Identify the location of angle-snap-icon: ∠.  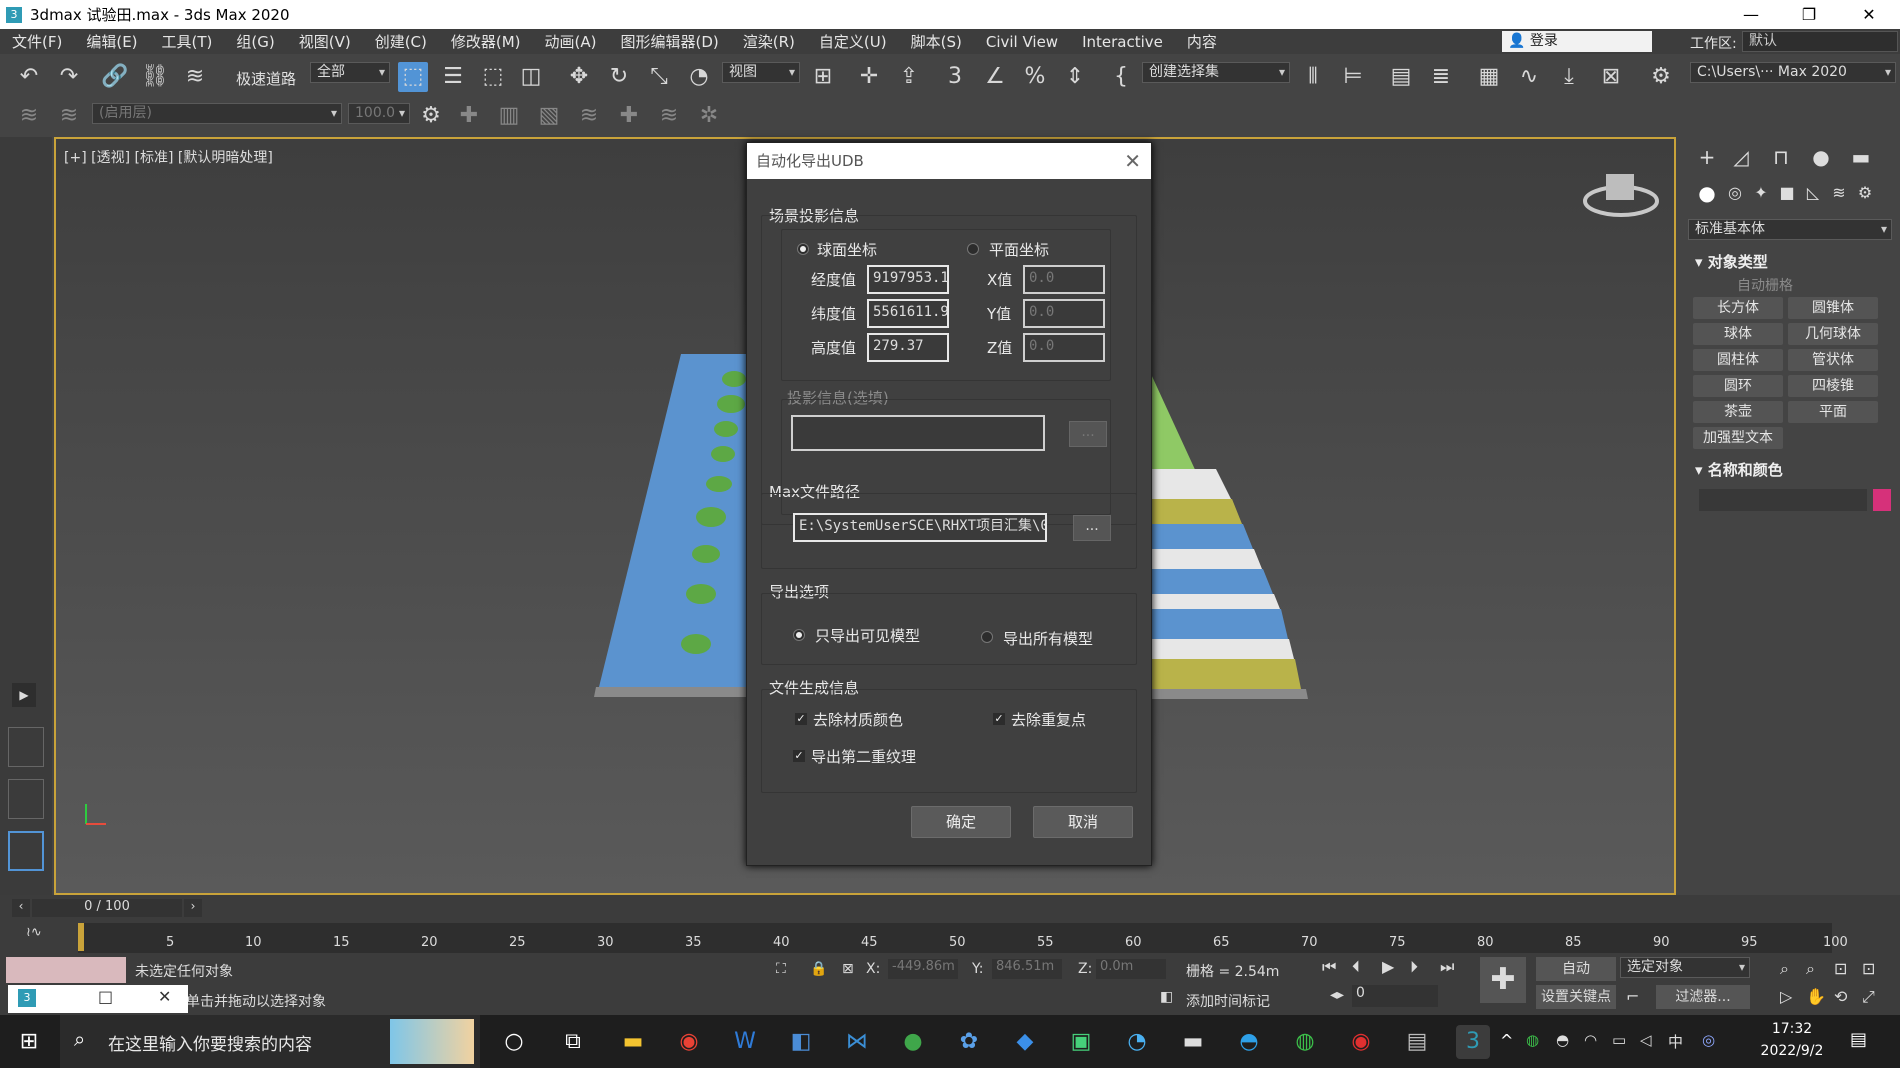
(995, 77).